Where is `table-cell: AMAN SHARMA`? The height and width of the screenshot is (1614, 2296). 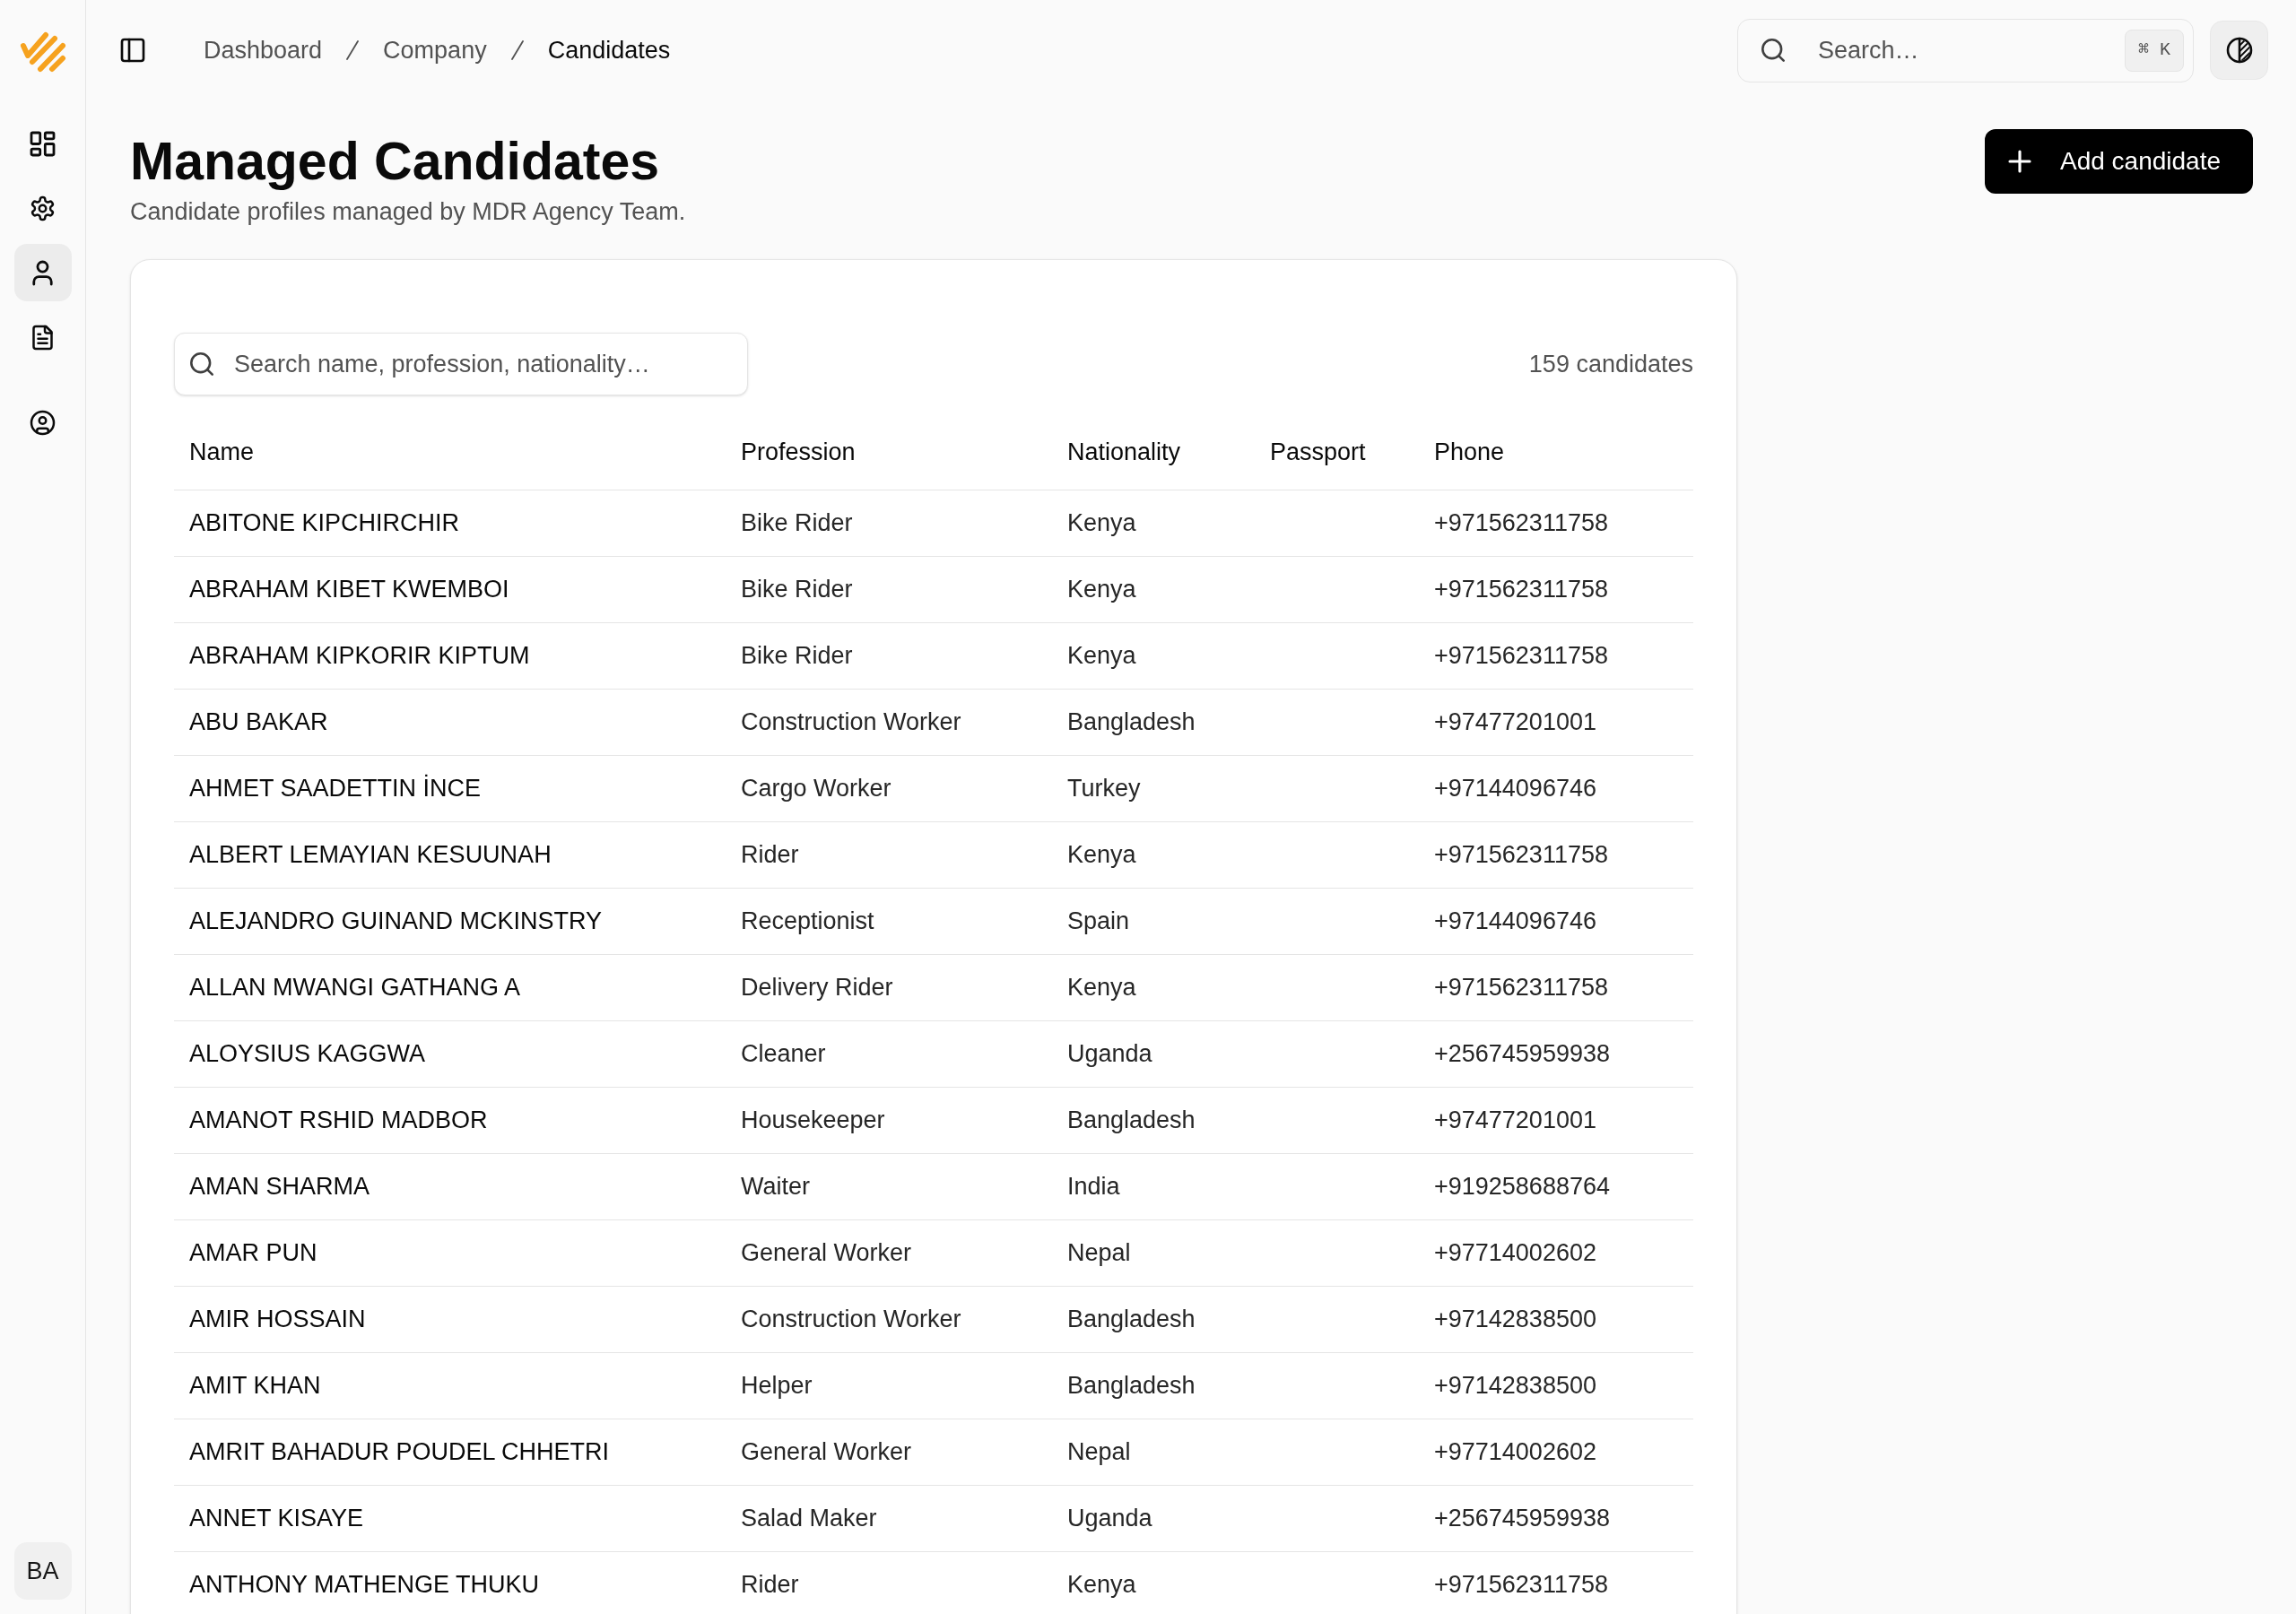 table-cell: AMAN SHARMA is located at coordinates (279, 1187).